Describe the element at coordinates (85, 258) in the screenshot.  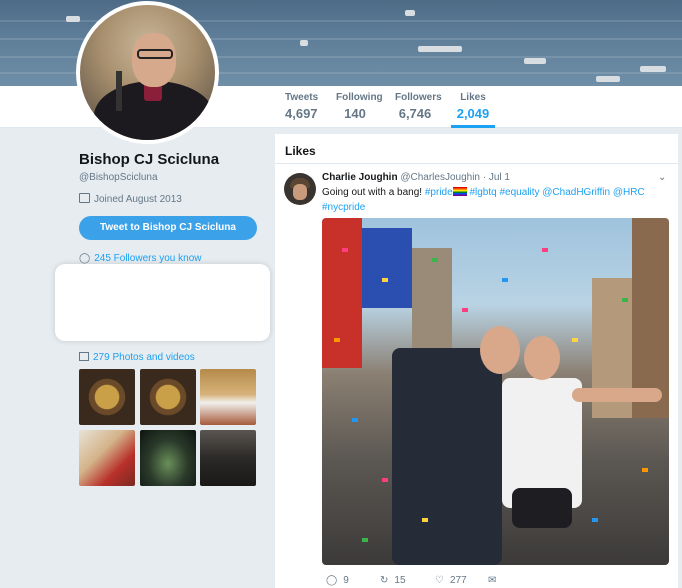
I see `person-icon: ◯` at that location.